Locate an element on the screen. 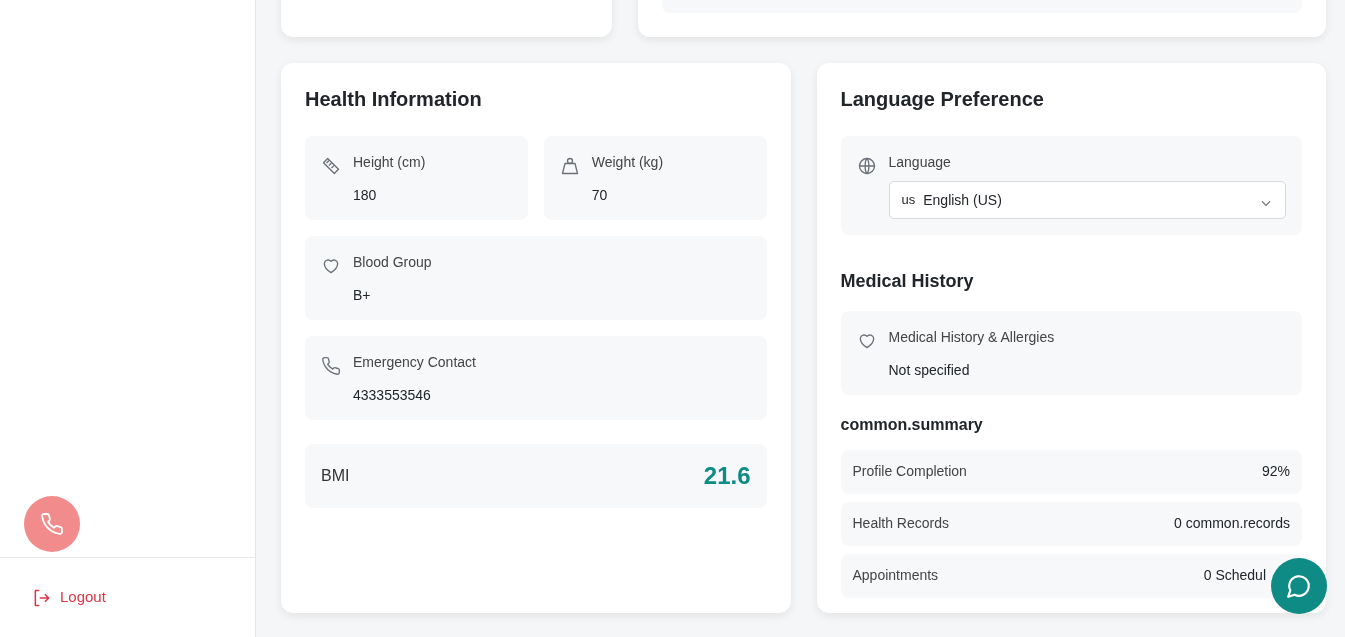 This screenshot has width=1345, height=637. field-value: B+ is located at coordinates (362, 295).